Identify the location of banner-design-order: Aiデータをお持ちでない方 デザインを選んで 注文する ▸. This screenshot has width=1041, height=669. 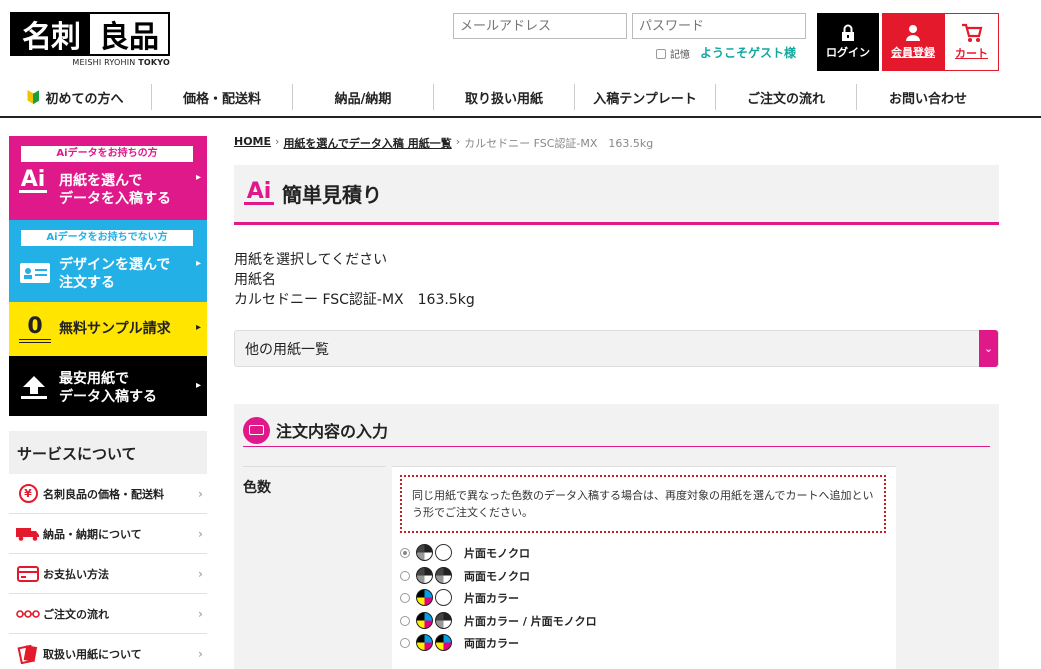
(108, 261).